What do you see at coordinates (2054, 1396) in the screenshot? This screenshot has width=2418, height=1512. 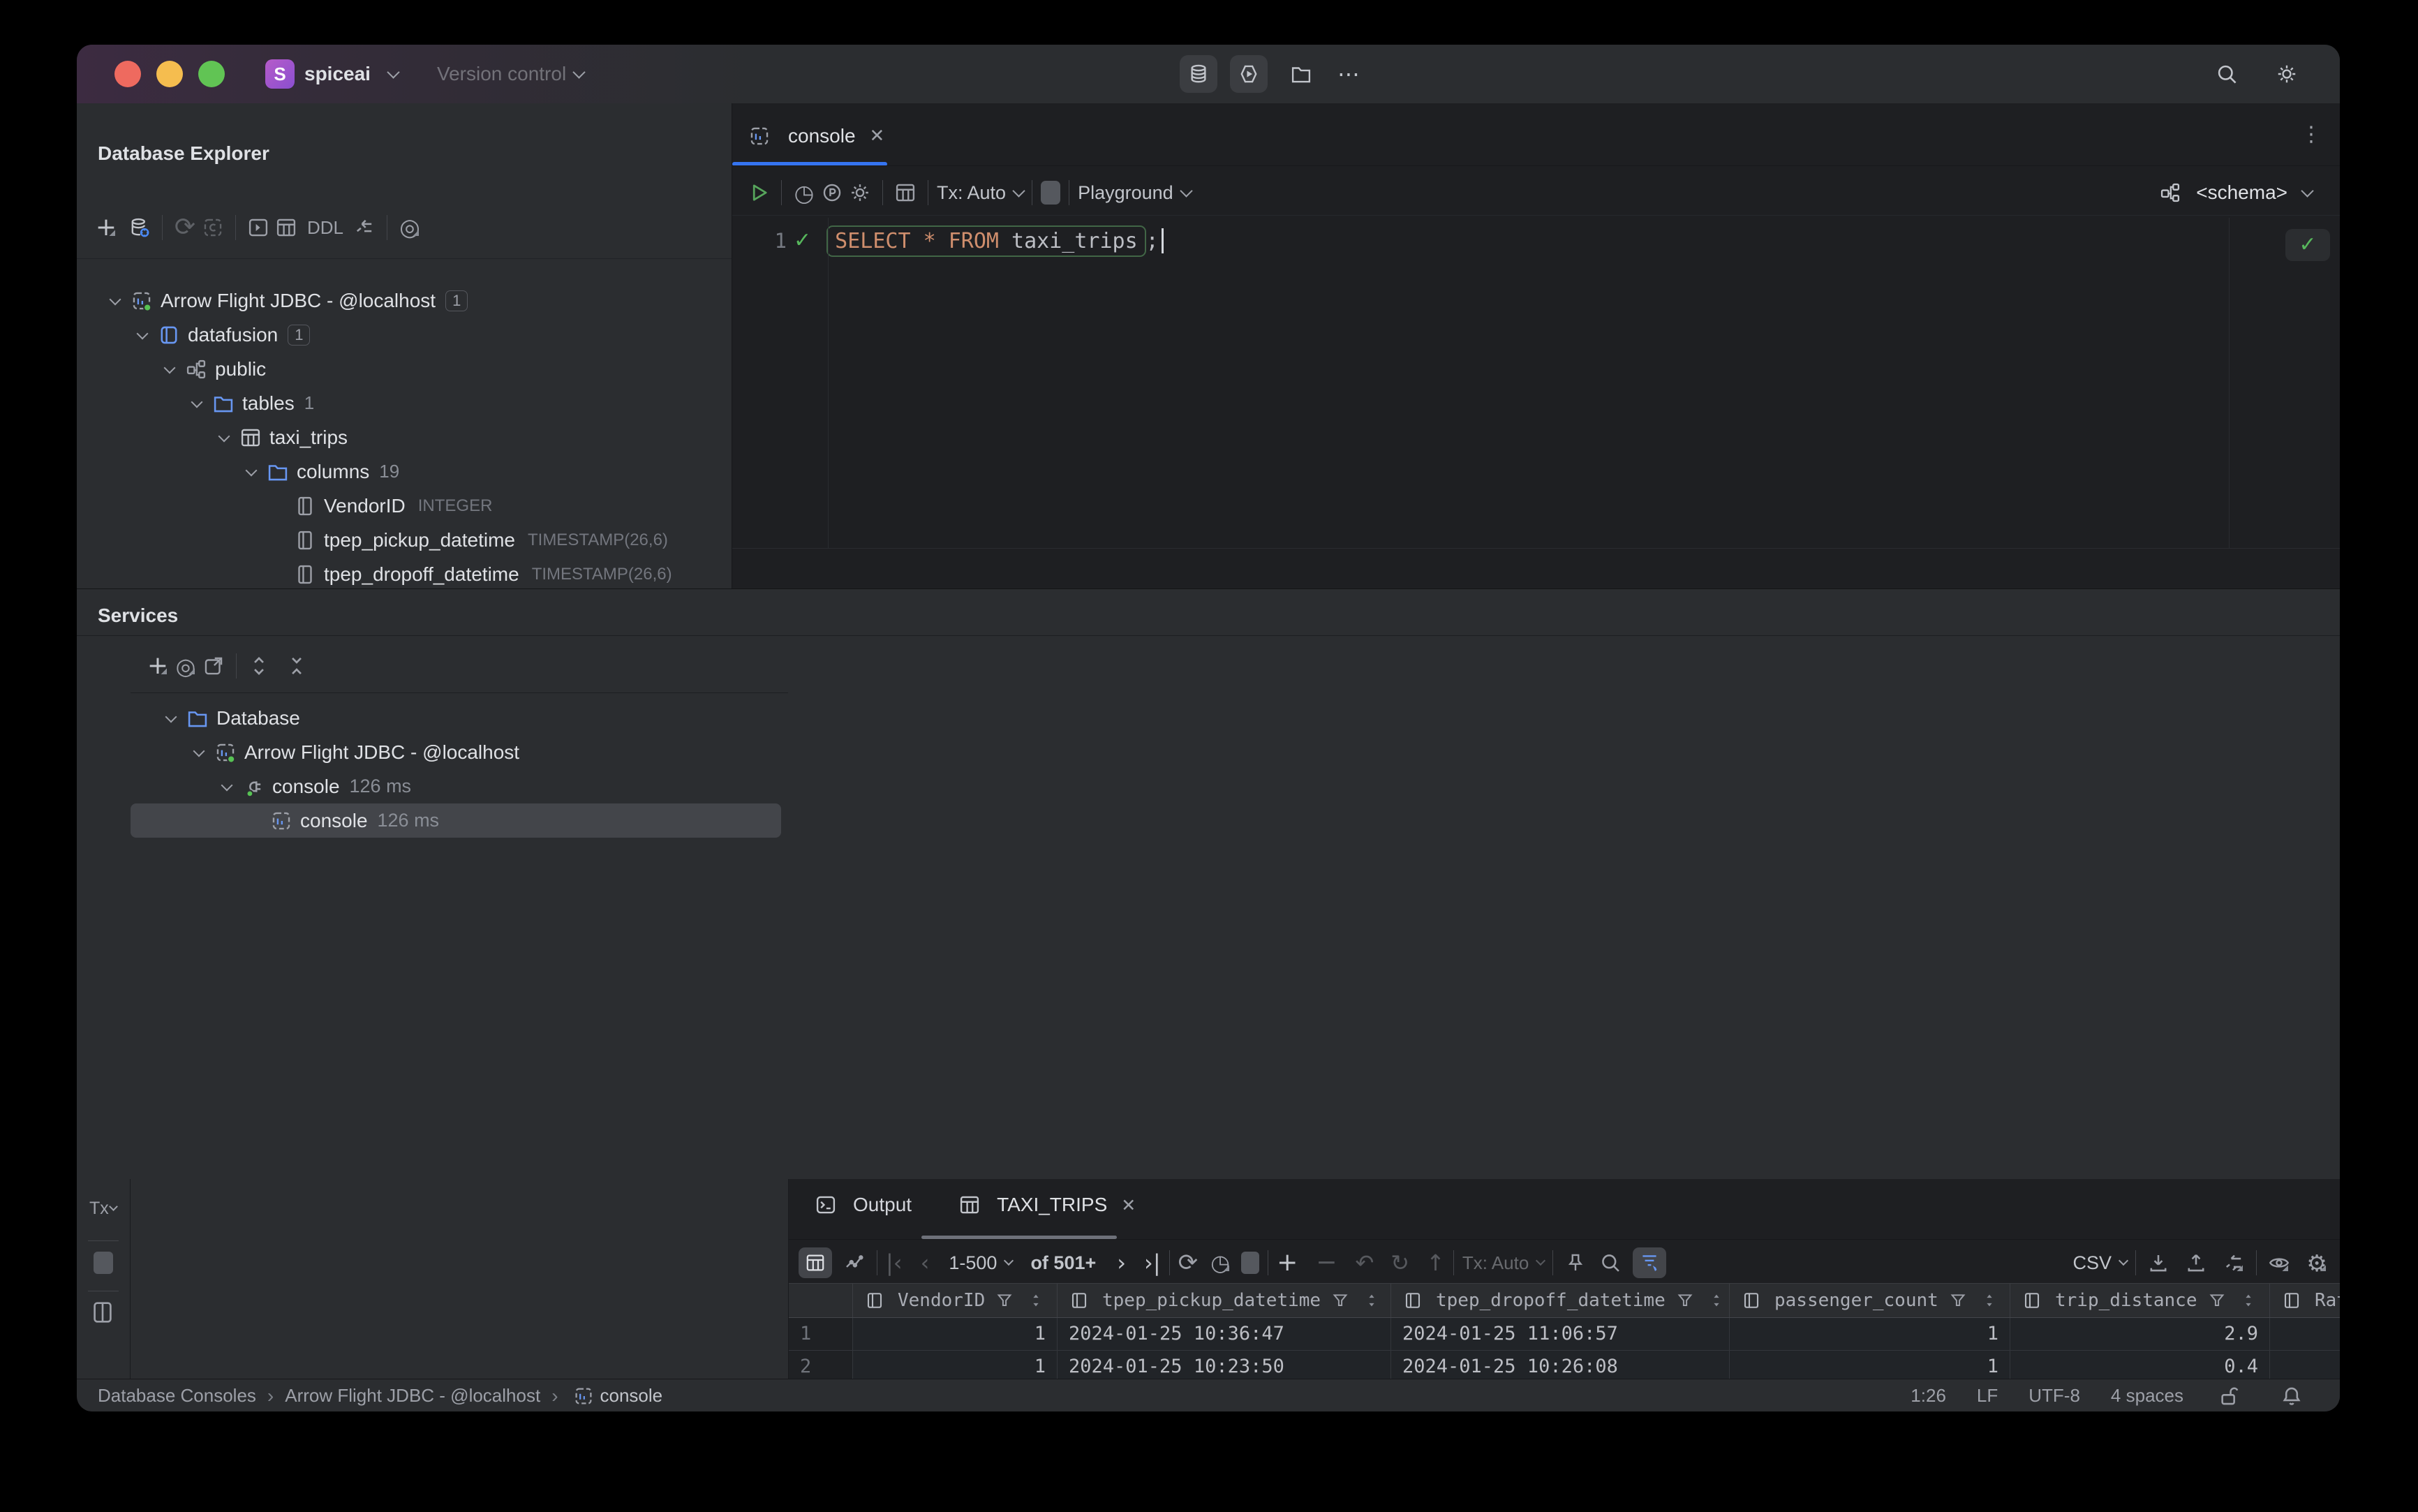 I see `encoding: UTF-8` at bounding box center [2054, 1396].